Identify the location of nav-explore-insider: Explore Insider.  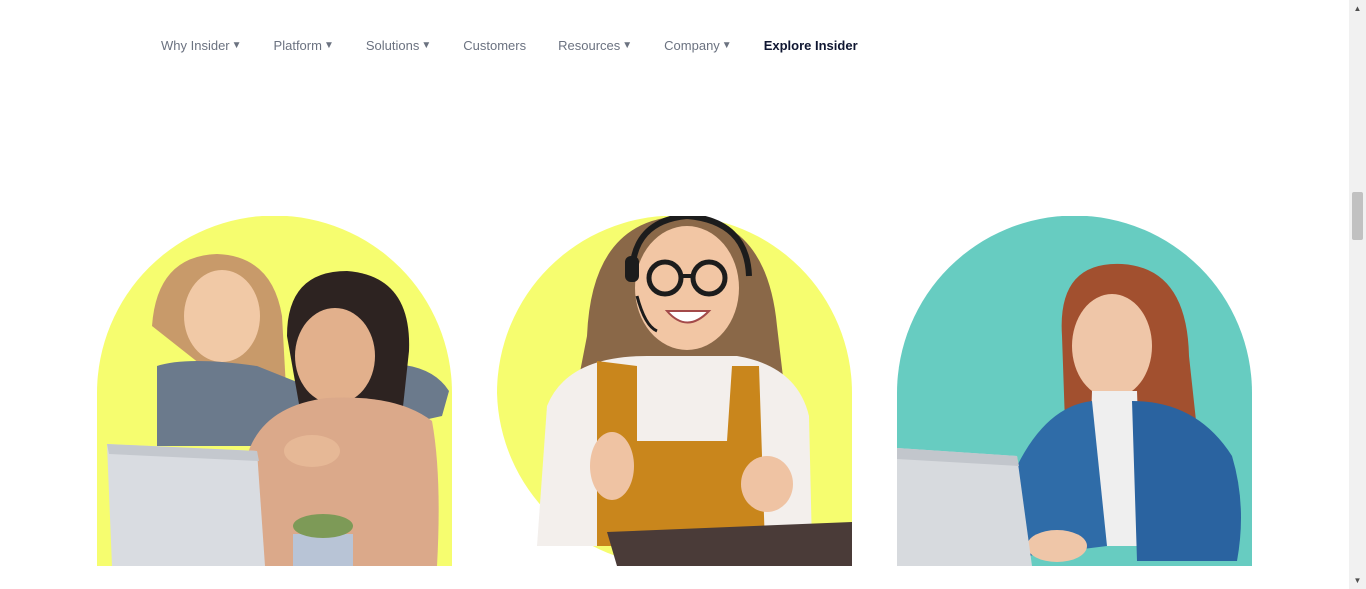
(811, 45).